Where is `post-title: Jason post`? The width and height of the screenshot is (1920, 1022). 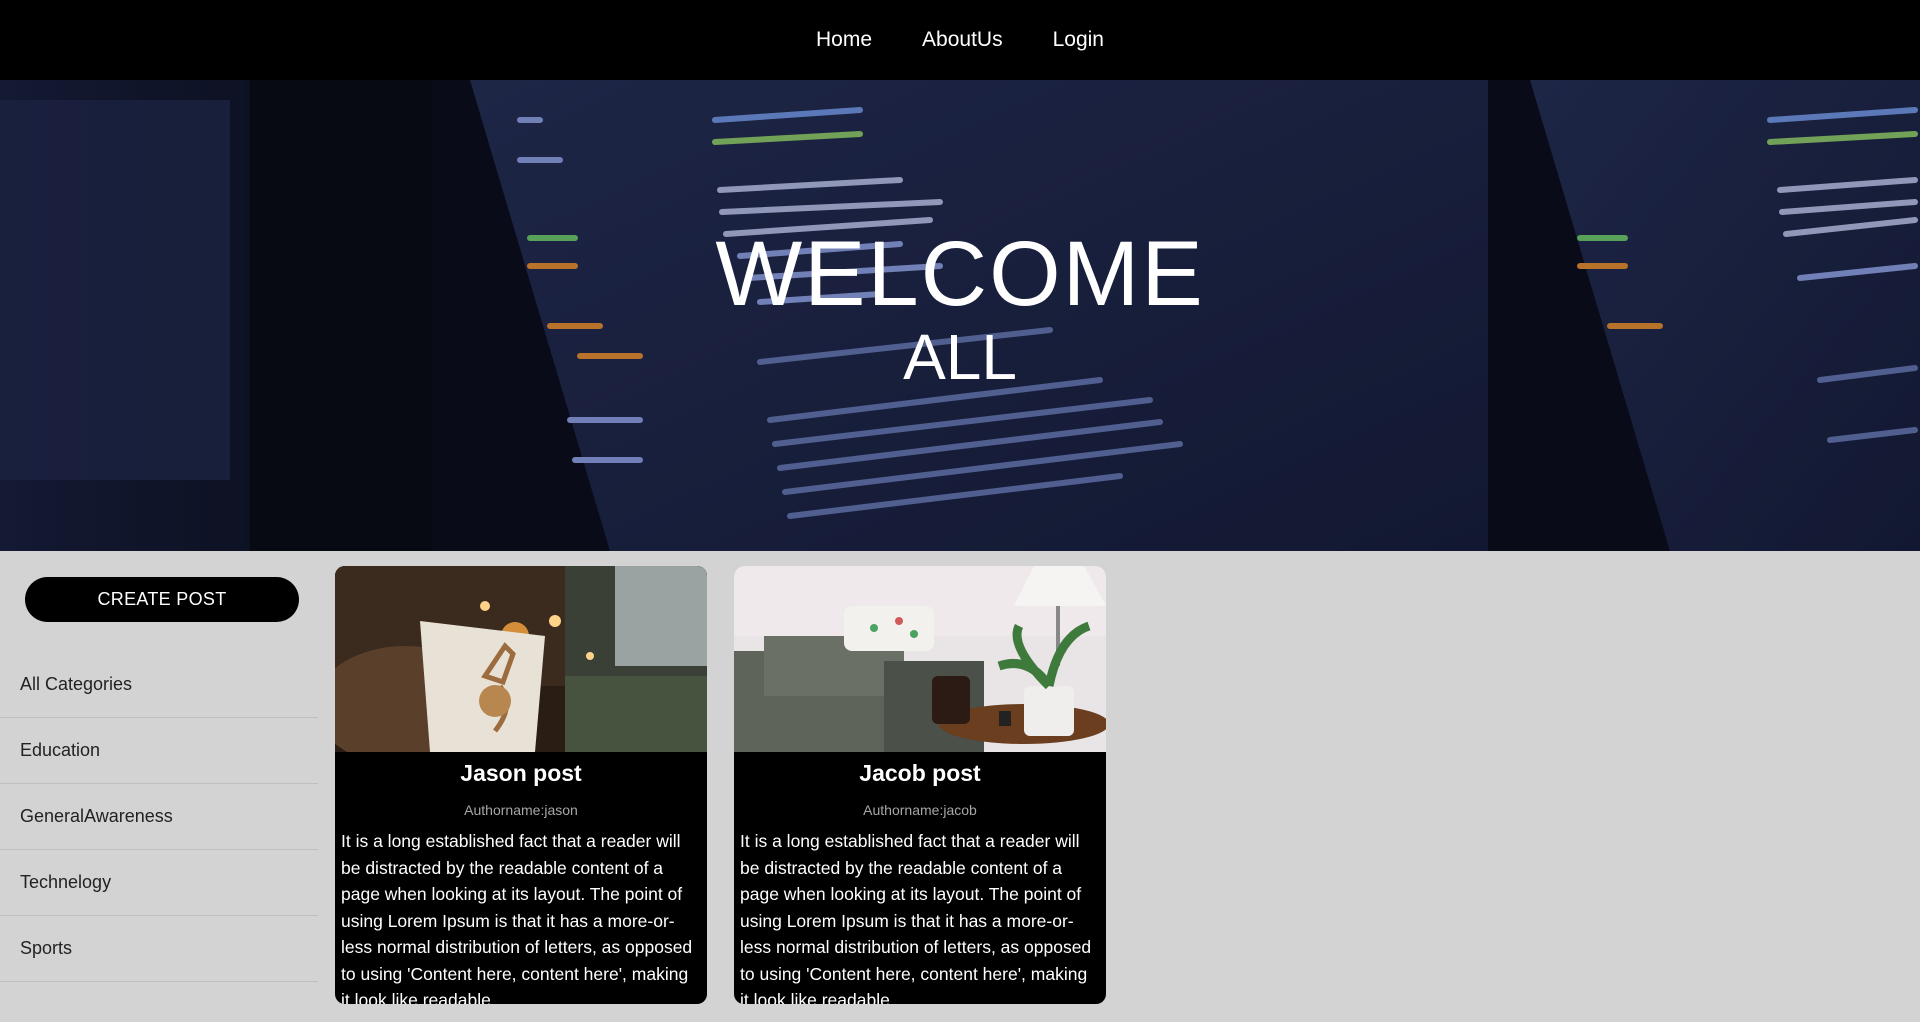 post-title: Jason post is located at coordinates (521, 773).